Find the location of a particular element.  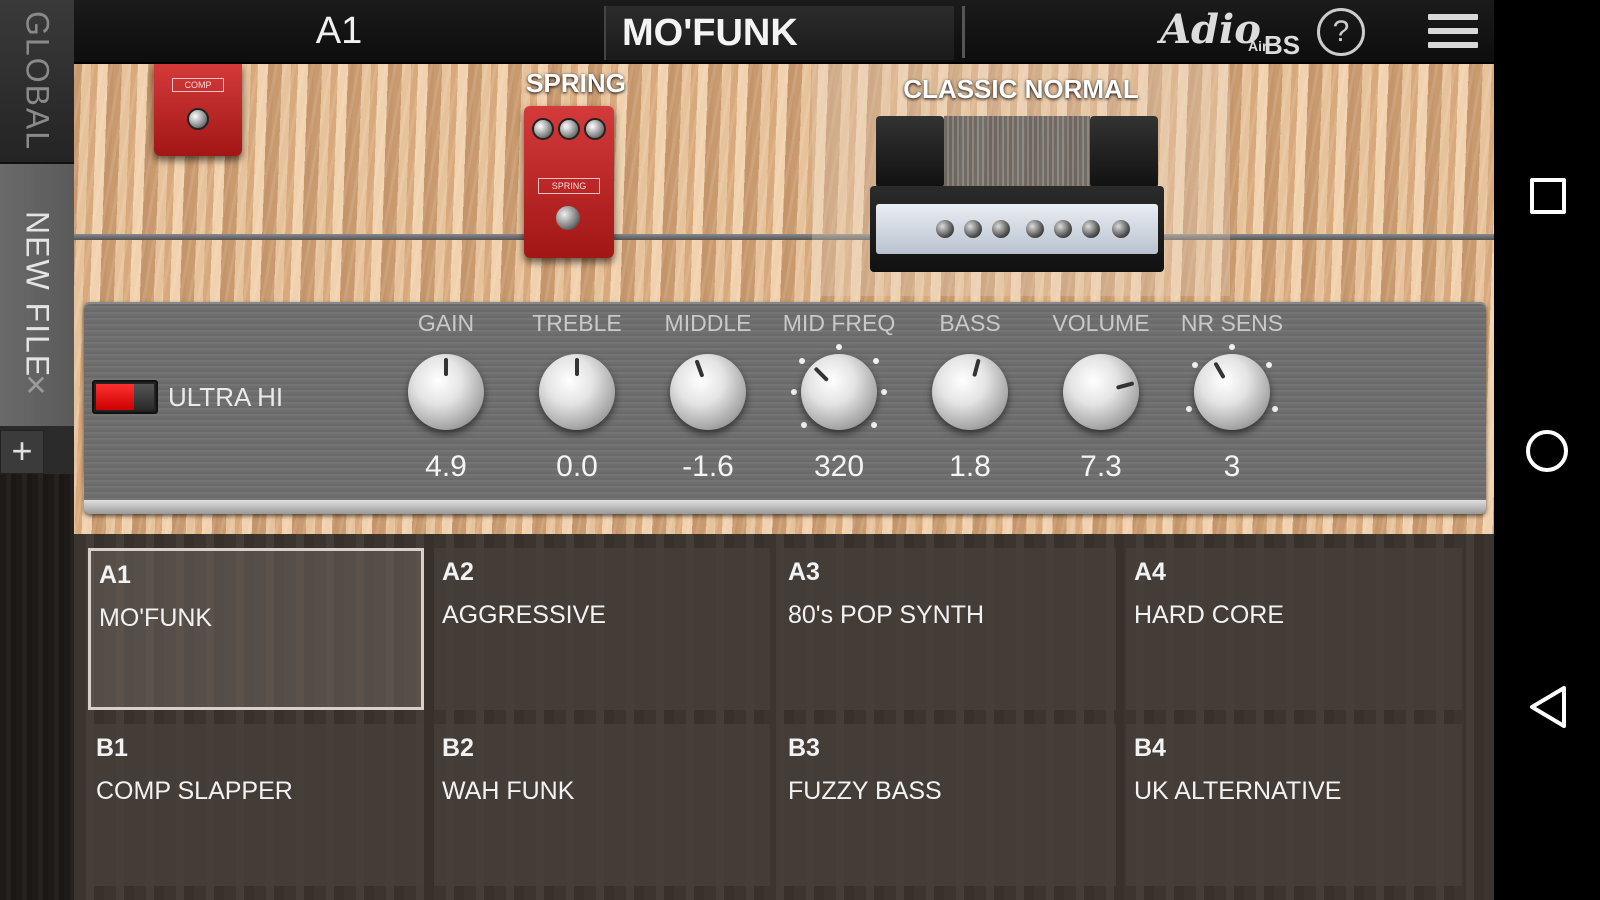

gain-label: GAIN is located at coordinates (446, 323).